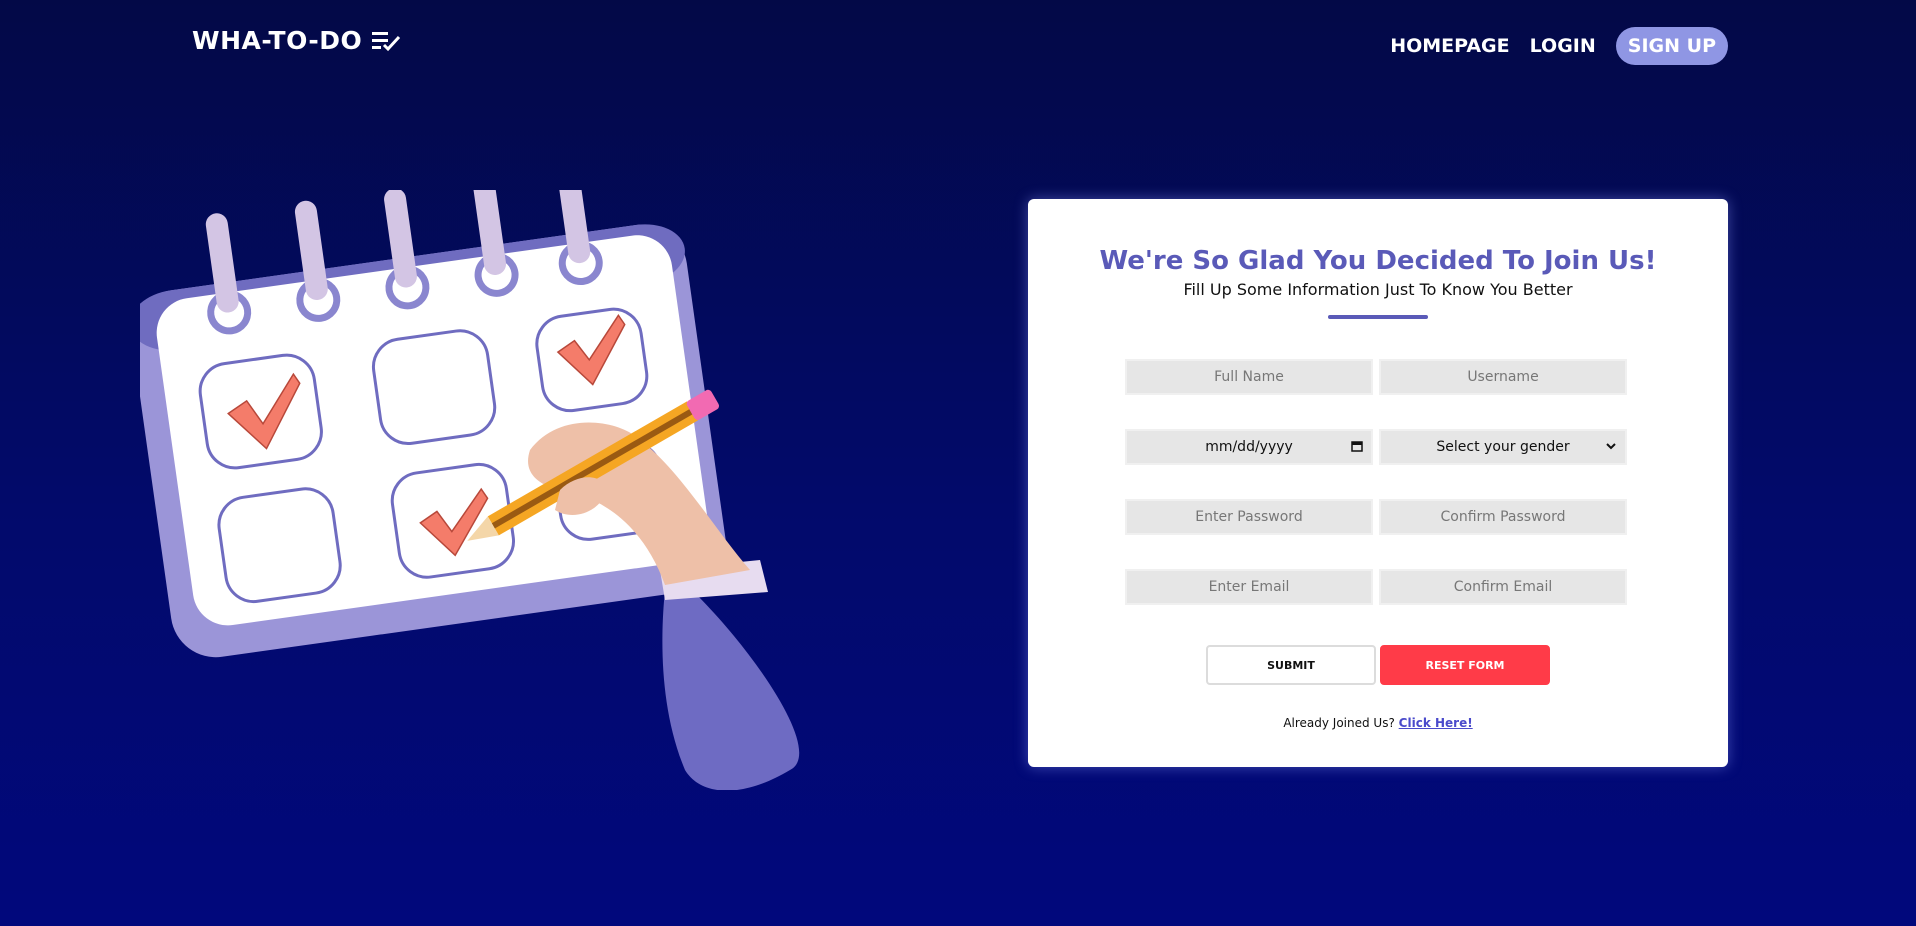 The height and width of the screenshot is (926, 1916). What do you see at coordinates (1378, 665) in the screenshot?
I see `form-actions: SUBMIT RESET FORM` at bounding box center [1378, 665].